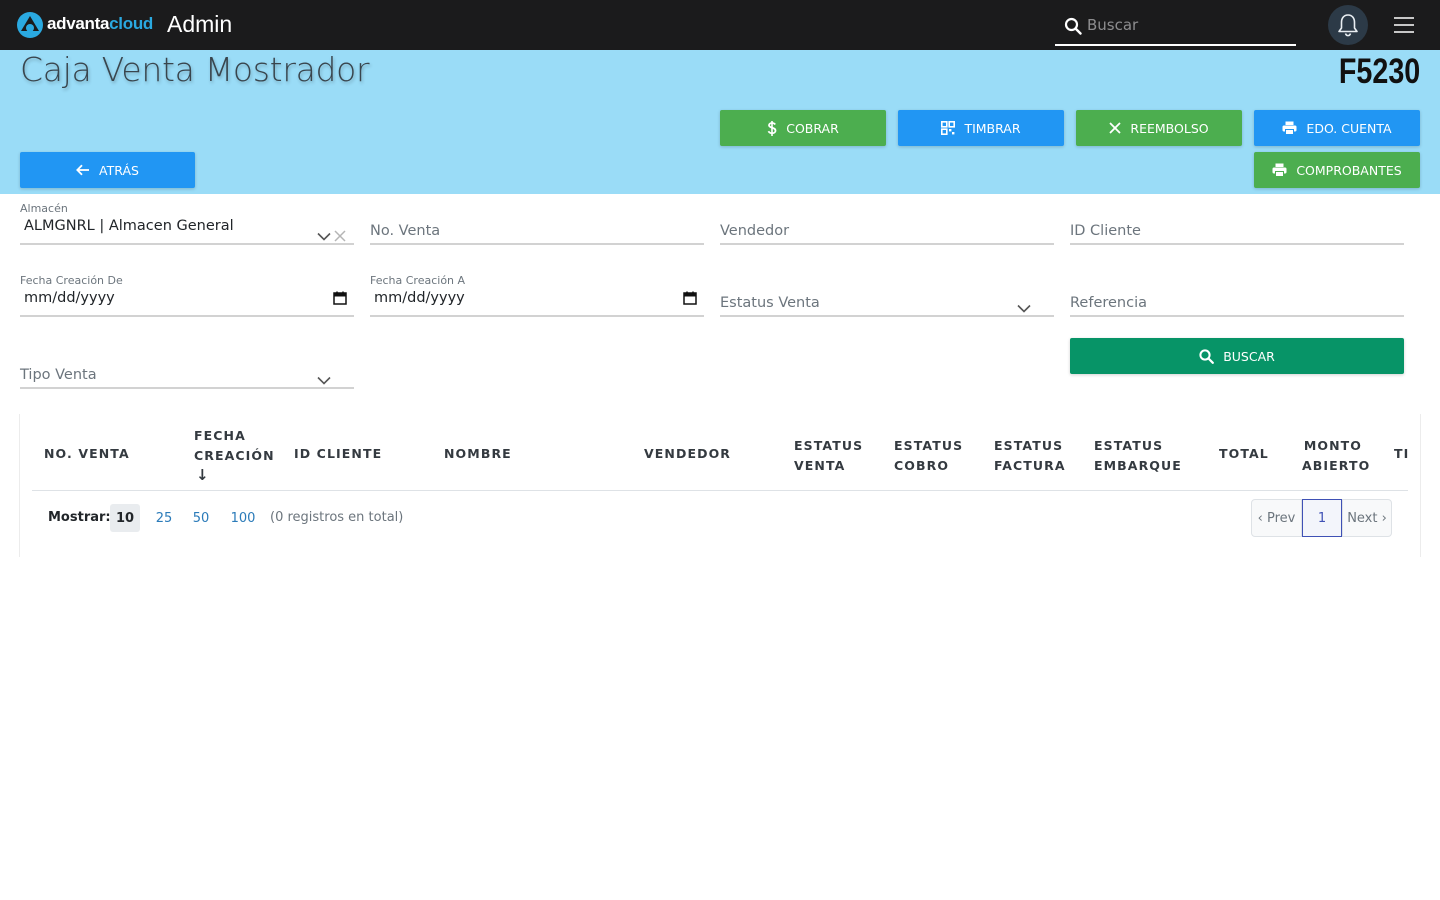  Describe the element at coordinates (187, 388) in the screenshot. I see `tipo-venta-underline` at that location.